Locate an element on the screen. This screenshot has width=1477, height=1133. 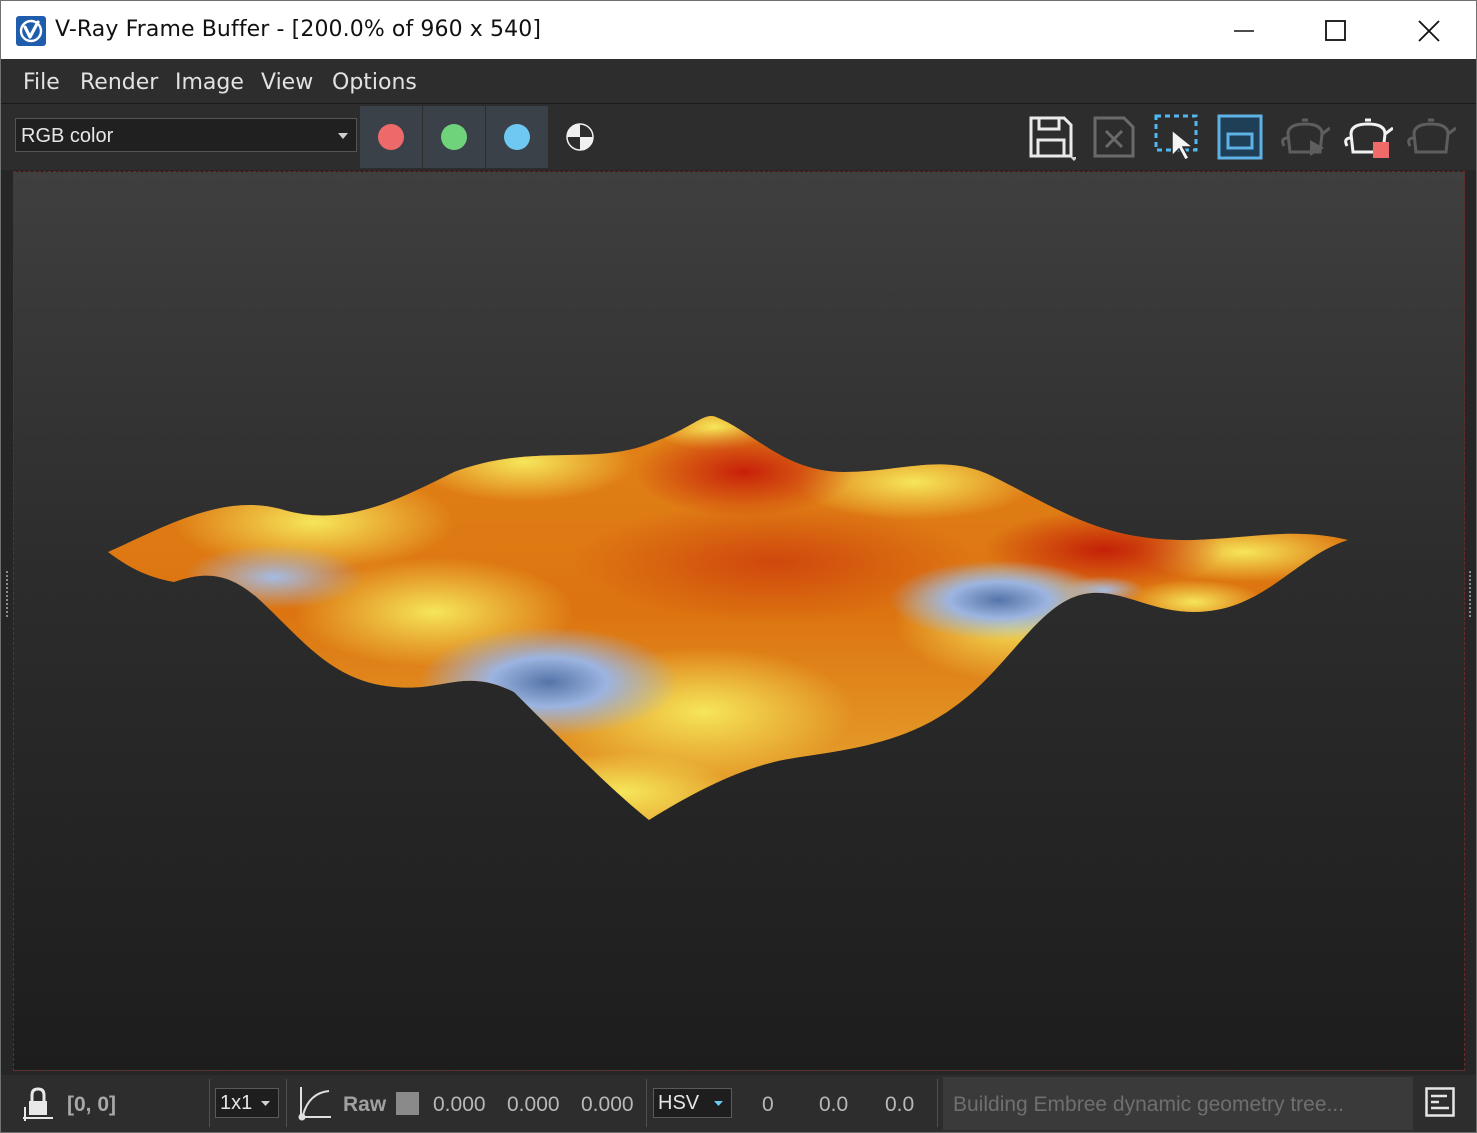
green-dot-icon is located at coordinates (454, 137).